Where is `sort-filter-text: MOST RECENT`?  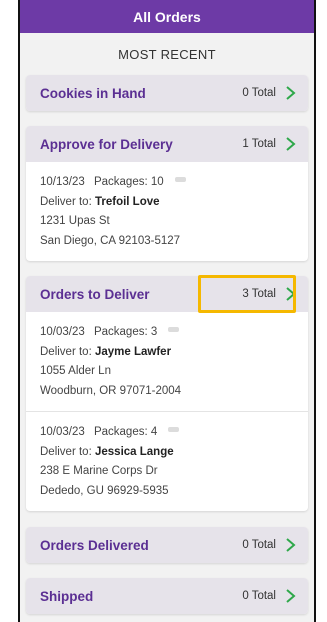
sort-filter-text: MOST RECENT is located at coordinates (167, 54).